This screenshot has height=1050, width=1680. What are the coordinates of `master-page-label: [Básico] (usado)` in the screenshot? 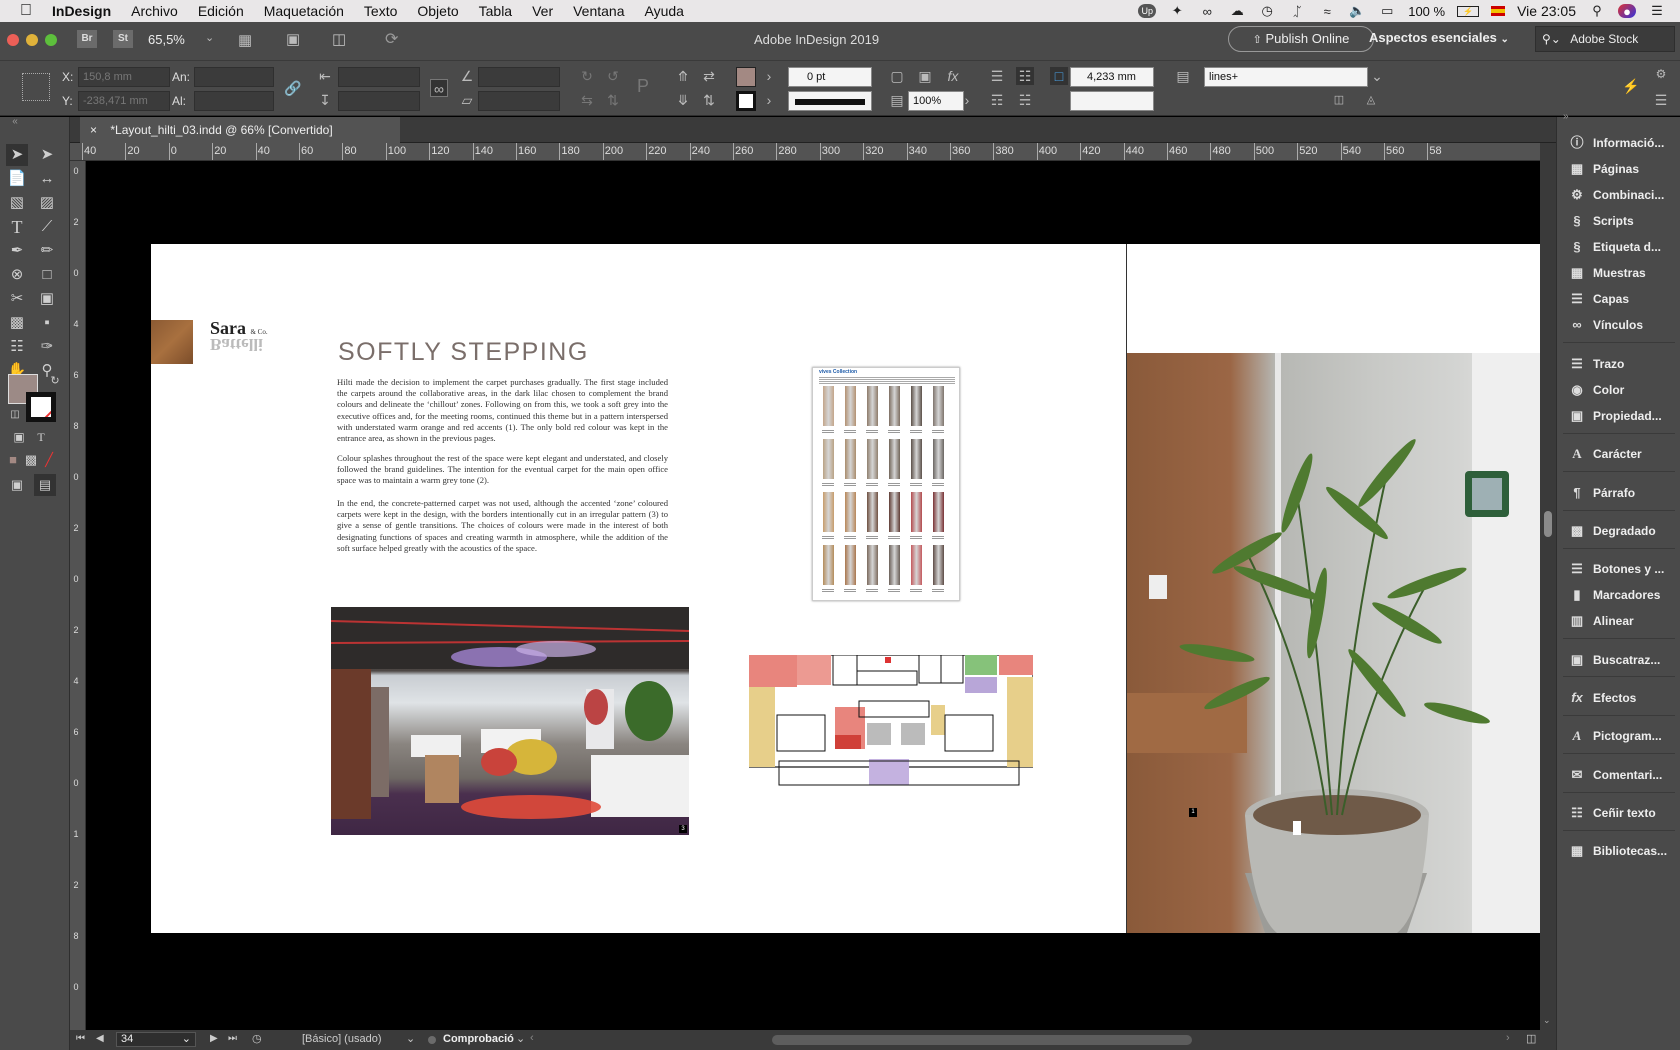 It's located at (341, 1039).